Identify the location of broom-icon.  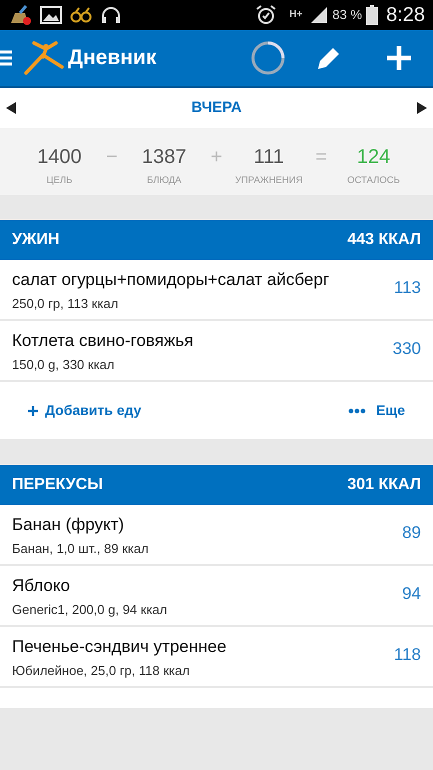
(20, 15).